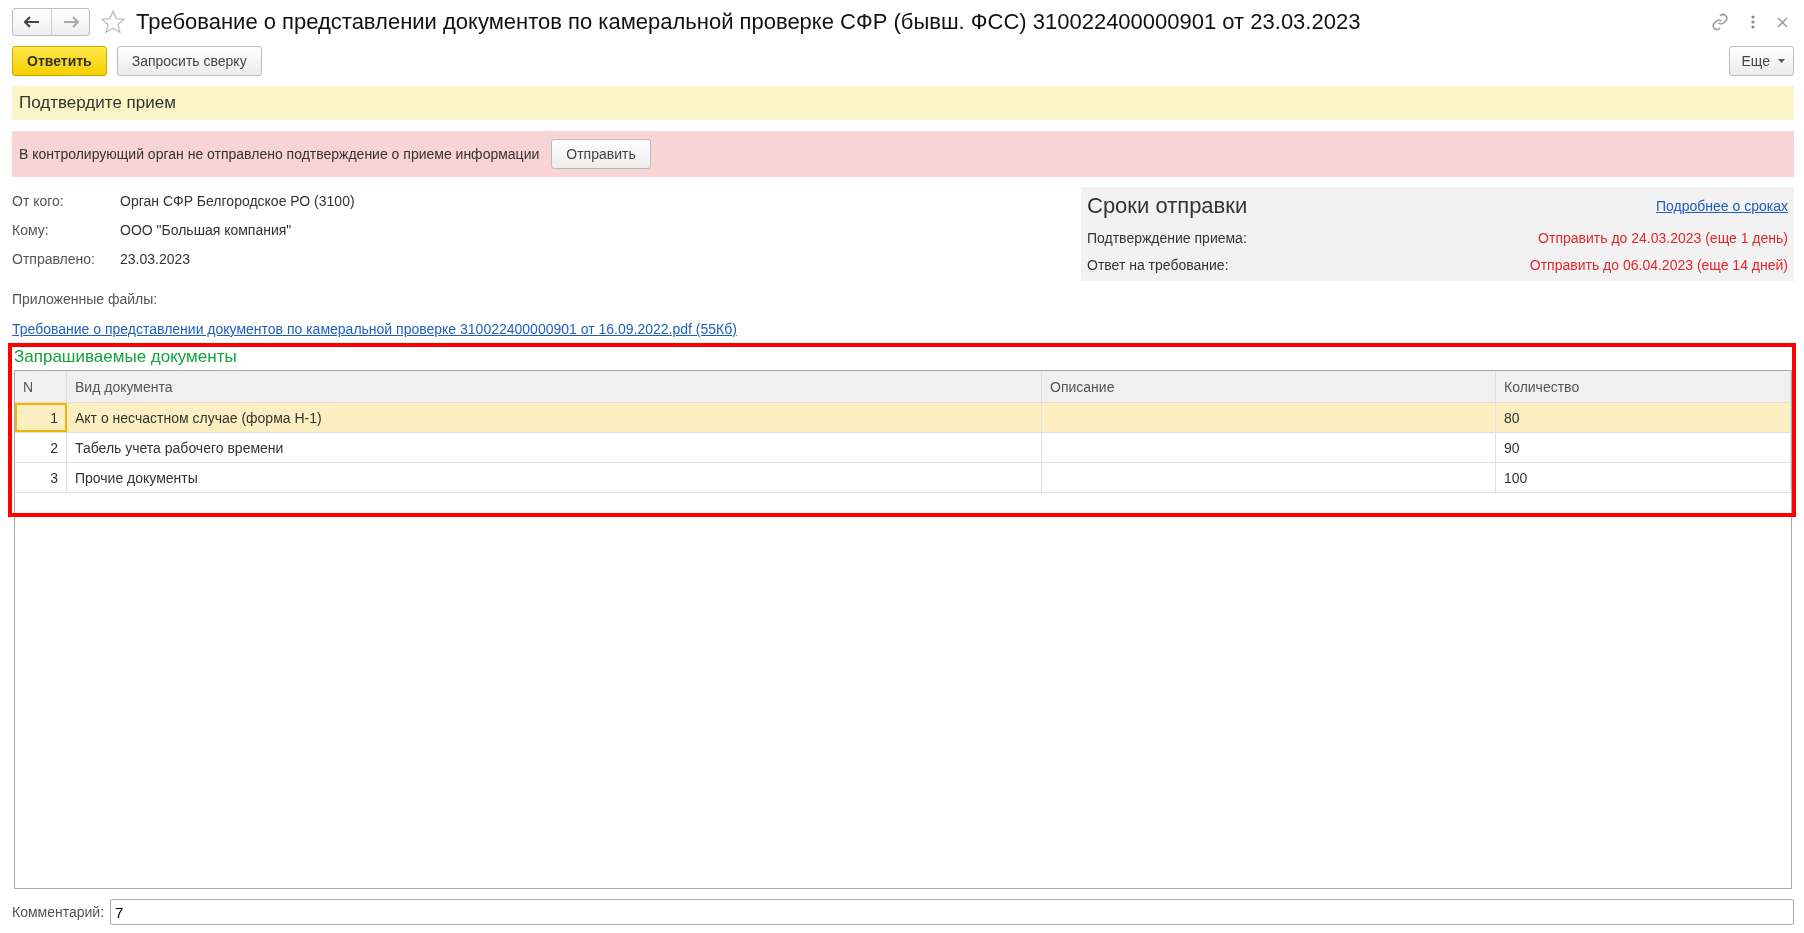  What do you see at coordinates (601, 154) in the screenshot?
I see `send-button: Отправить` at bounding box center [601, 154].